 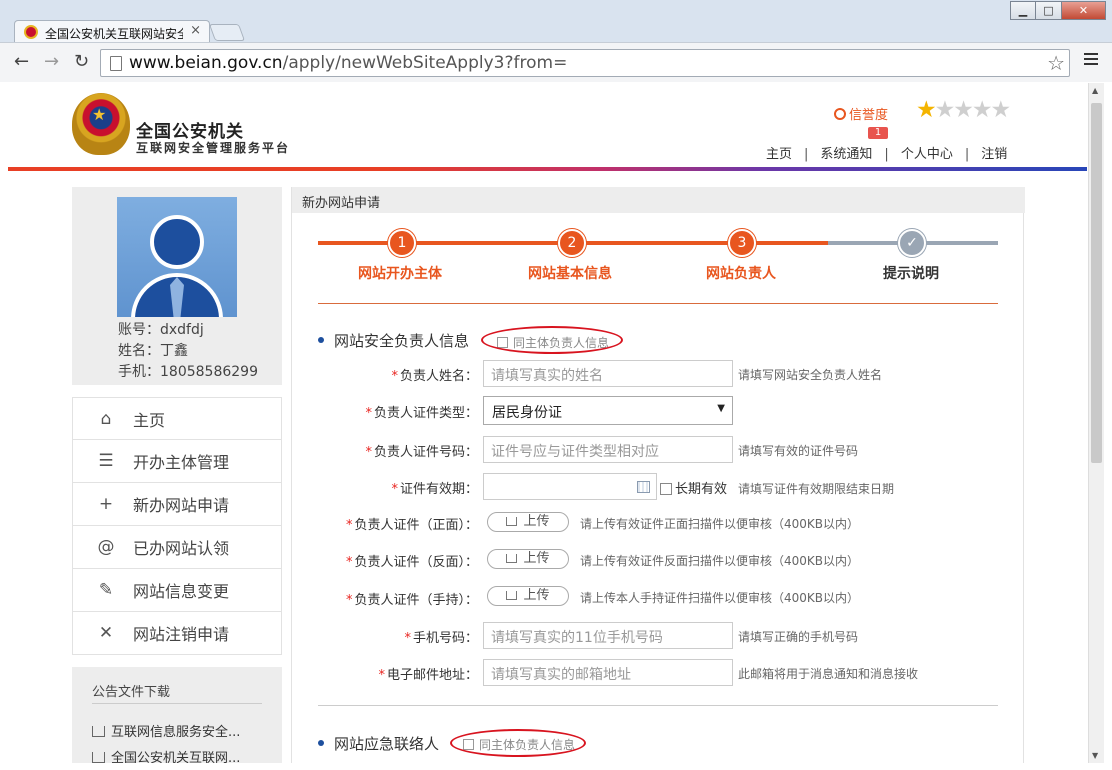 I want to click on sidebar-item-label: 主页, so click(x=149, y=420).